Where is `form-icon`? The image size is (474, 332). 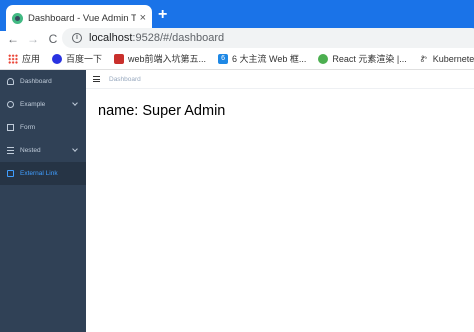 form-icon is located at coordinates (10, 127).